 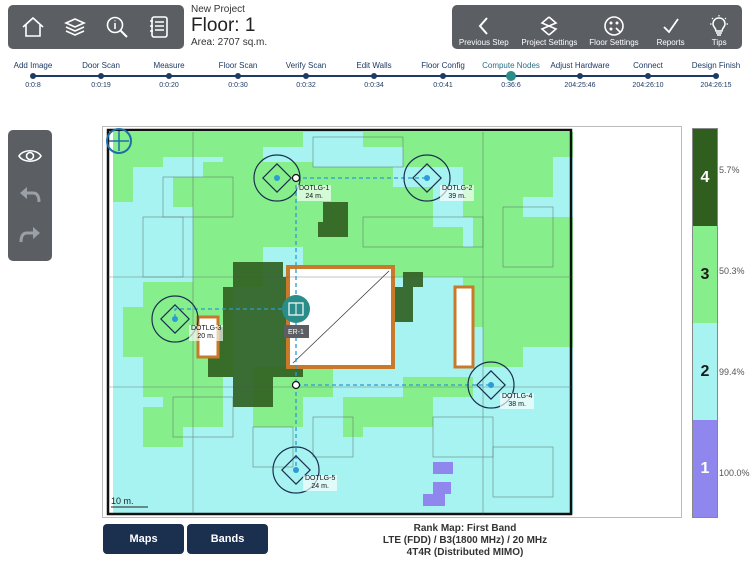 What do you see at coordinates (33, 27) in the screenshot?
I see `home-icon` at bounding box center [33, 27].